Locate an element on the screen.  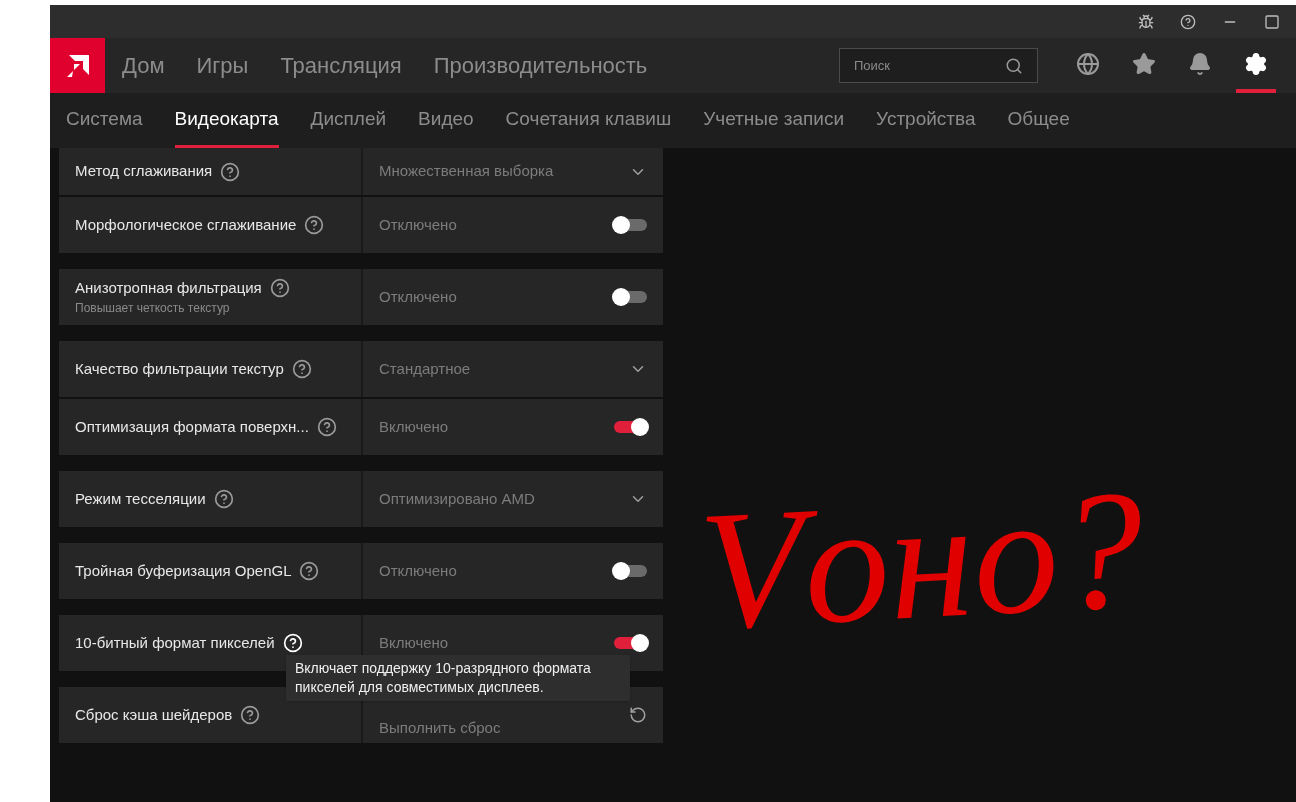
setting-value: Оптимизировано AMD is located at coordinates (457, 498).